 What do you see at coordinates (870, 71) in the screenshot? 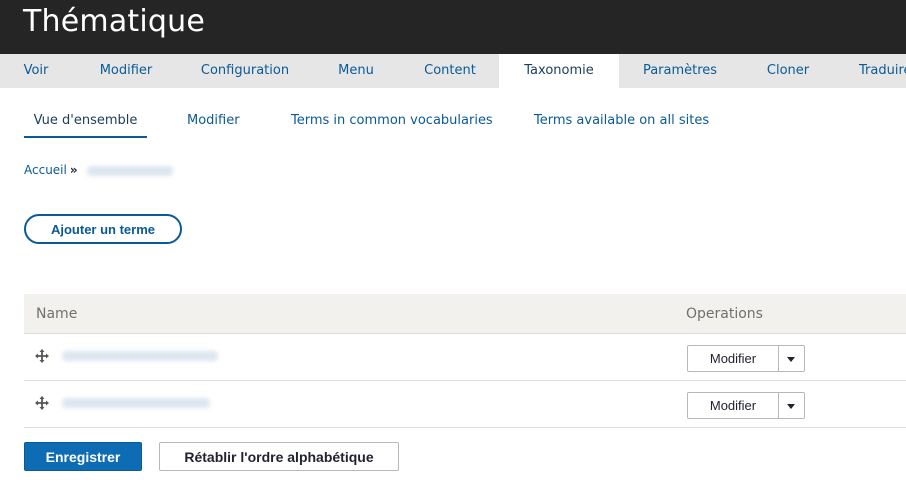
I see `tab-traduire: Traduire` at bounding box center [870, 71].